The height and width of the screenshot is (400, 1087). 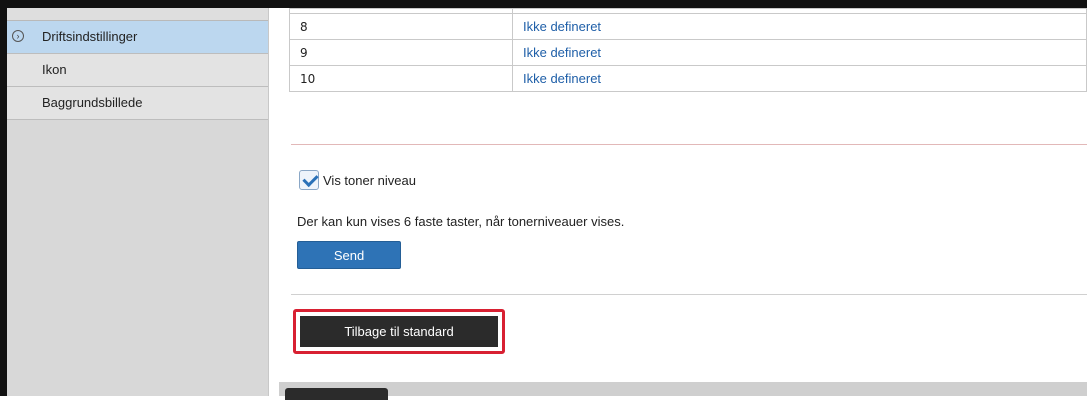 I want to click on table-row: 8 Ikke defineret, so click(x=688, y=26).